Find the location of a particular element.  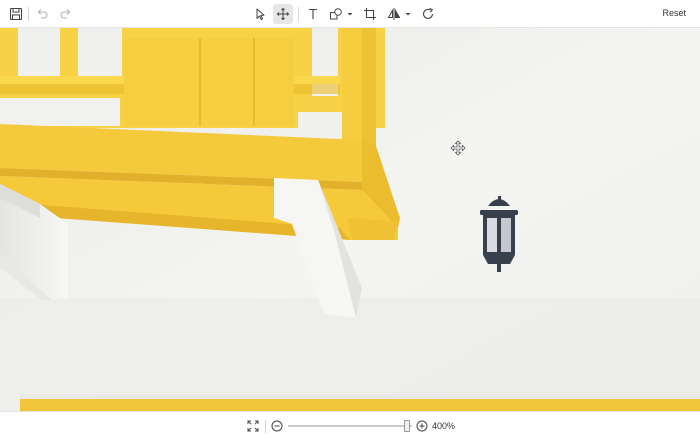

bottombar-divider is located at coordinates (265, 426).